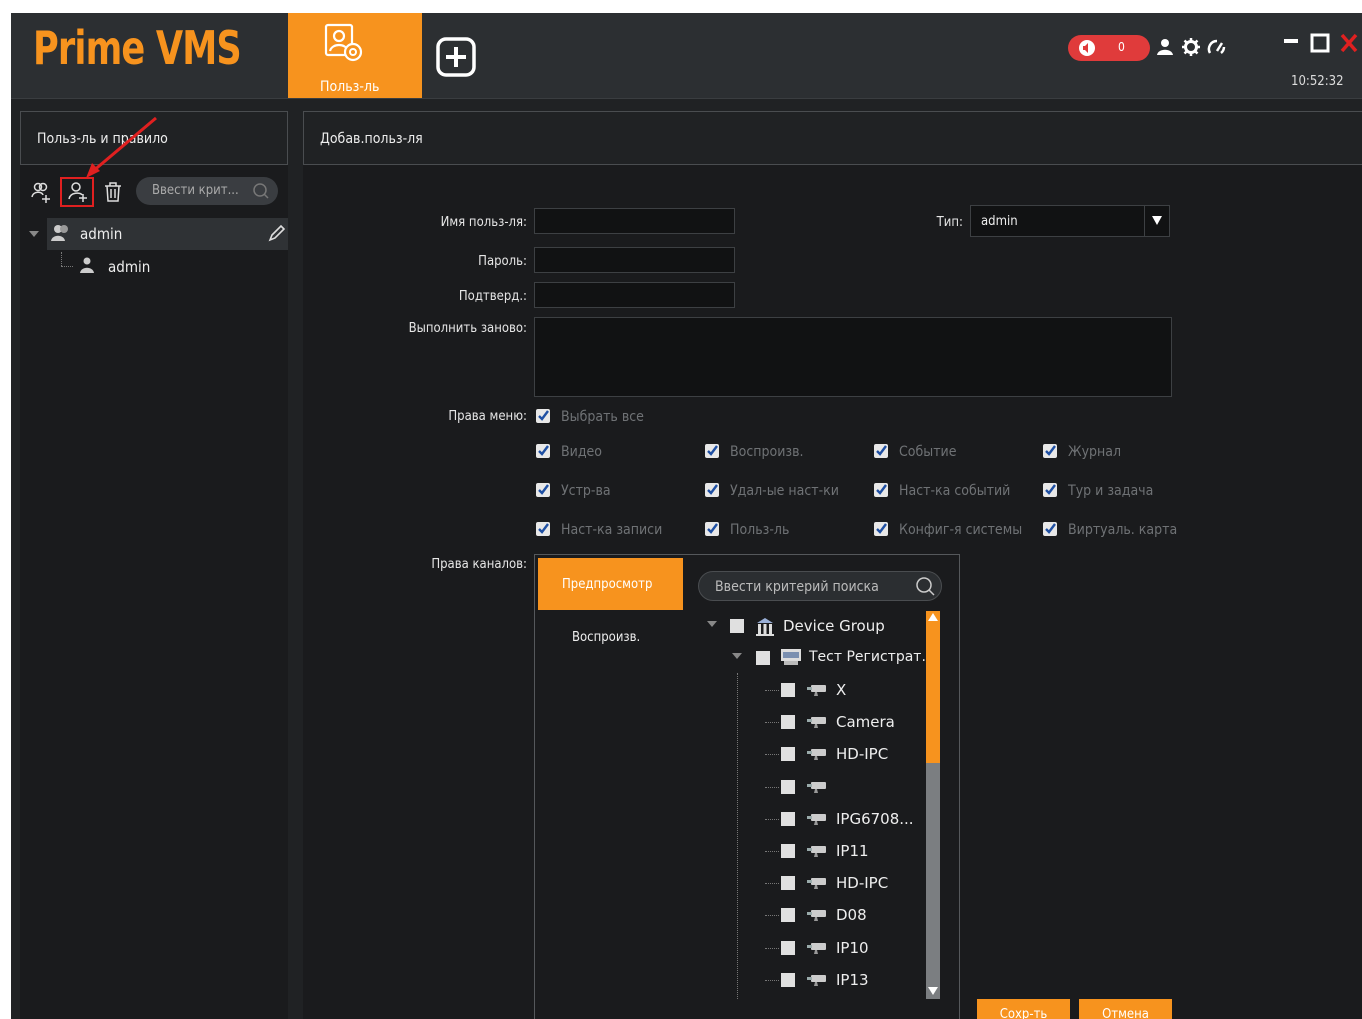  I want to click on type-dropdown-toggle, so click(1156, 221).